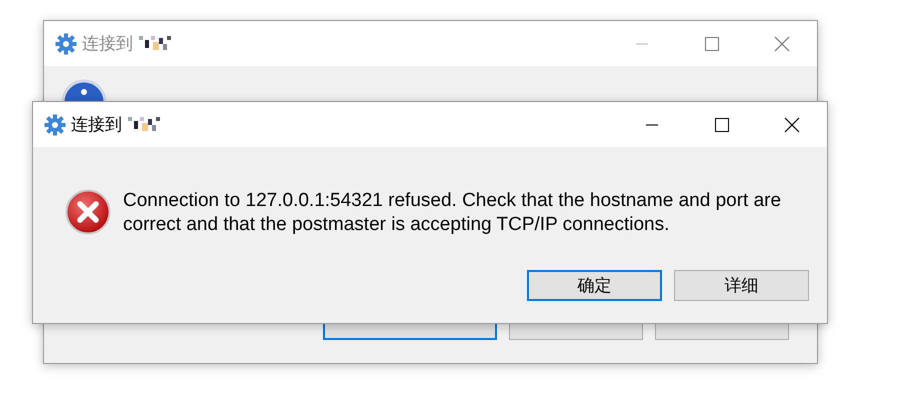  What do you see at coordinates (88, 212) in the screenshot?
I see `error-icon` at bounding box center [88, 212].